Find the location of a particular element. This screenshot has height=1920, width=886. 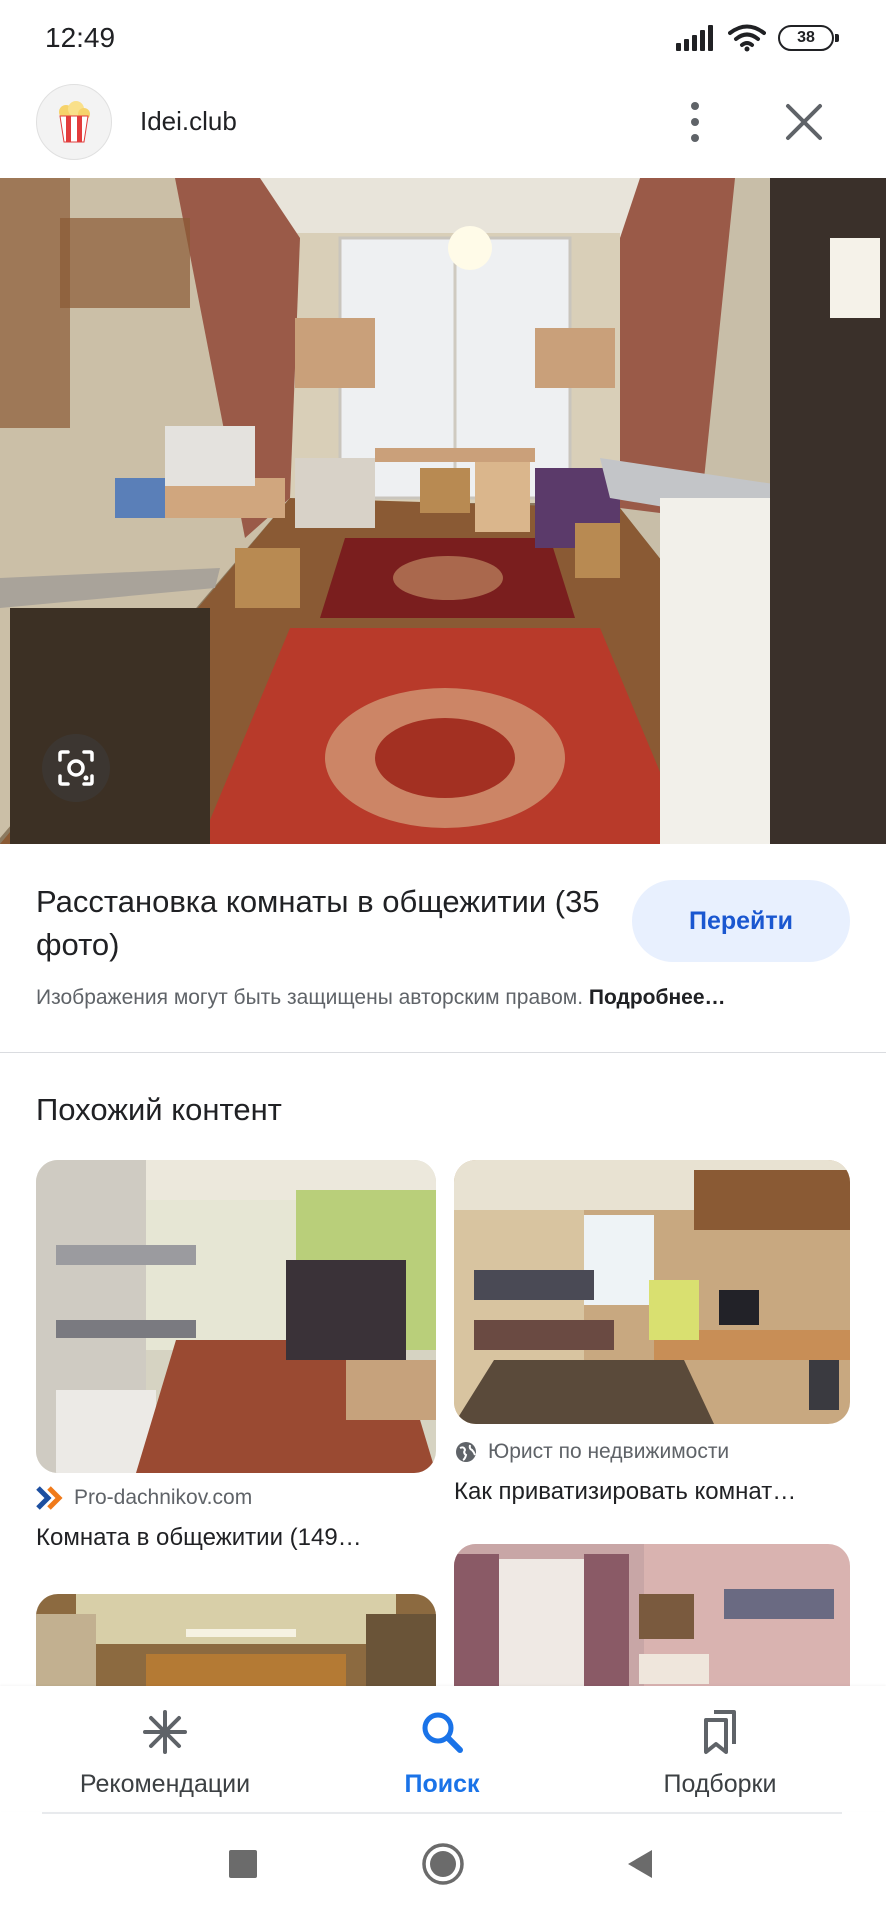

bottom-navigation: Рекомендации Поиск Подборки is located at coordinates (443, 1748).